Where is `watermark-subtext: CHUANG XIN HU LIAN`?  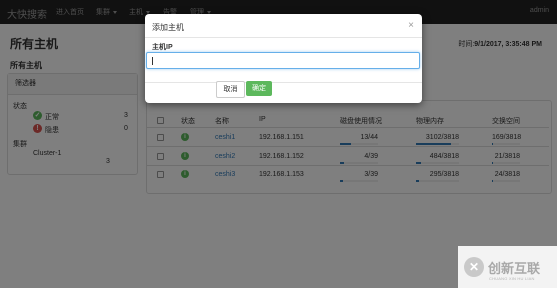
watermark-subtext: CHUANG XIN HU LIAN is located at coordinates (512, 278).